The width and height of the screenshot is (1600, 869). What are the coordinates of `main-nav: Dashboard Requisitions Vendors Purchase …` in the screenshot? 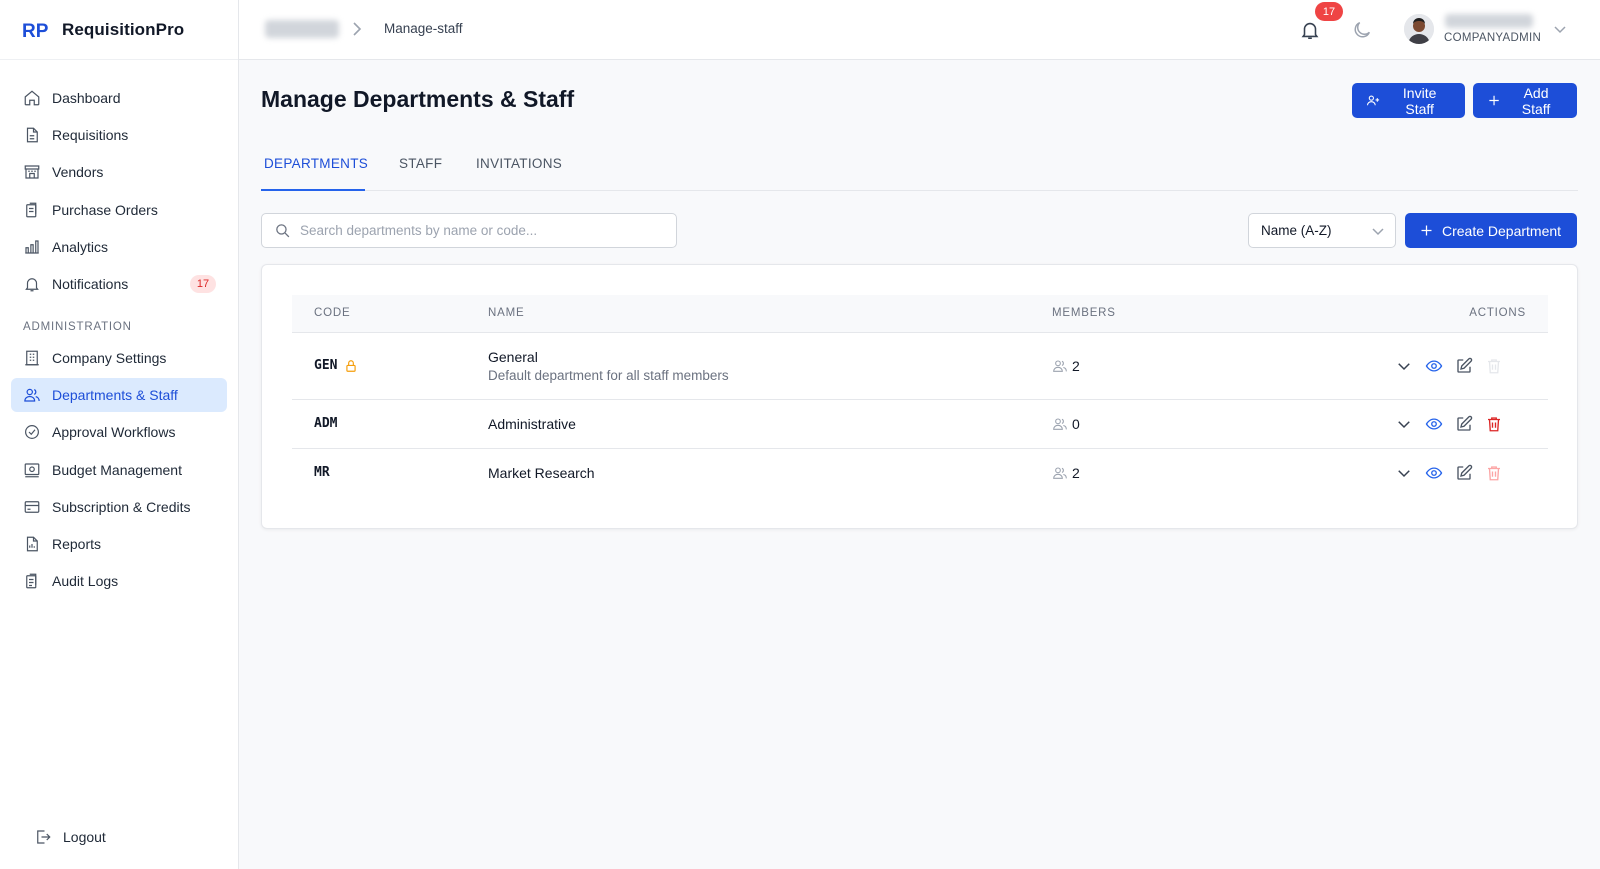 It's located at (119, 329).